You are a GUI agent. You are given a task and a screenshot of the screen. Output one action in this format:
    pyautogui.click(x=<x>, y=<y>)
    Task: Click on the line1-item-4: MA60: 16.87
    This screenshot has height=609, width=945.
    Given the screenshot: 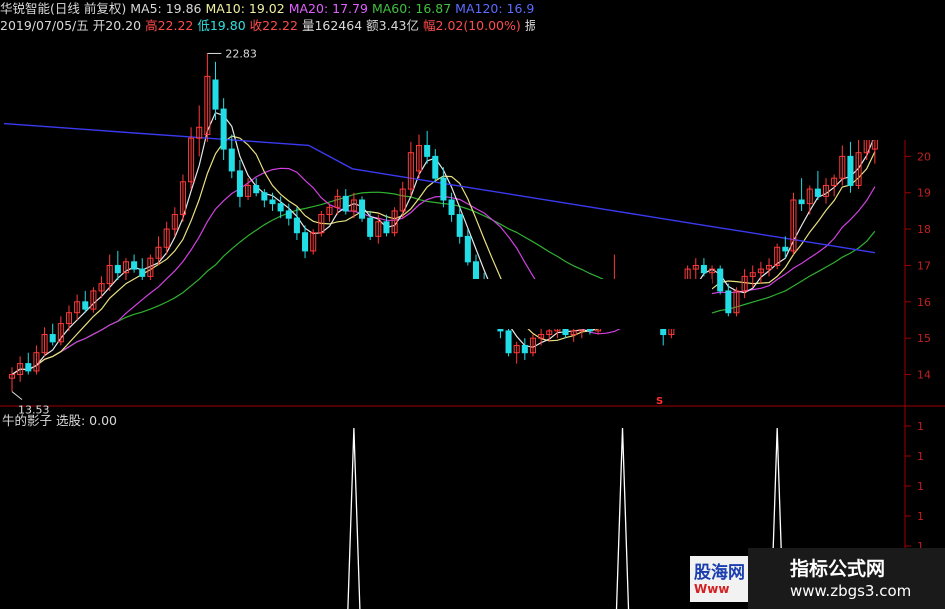 What is the action you would take?
    pyautogui.click(x=411, y=8)
    